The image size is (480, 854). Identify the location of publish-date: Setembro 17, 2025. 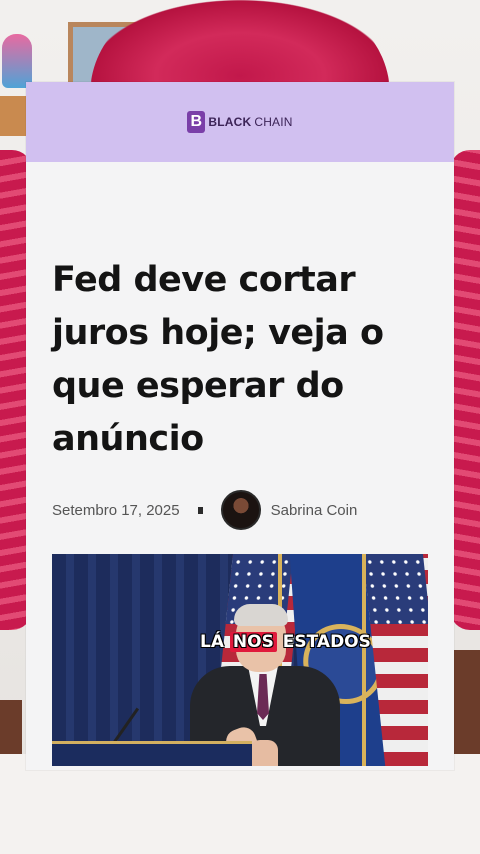
(116, 510).